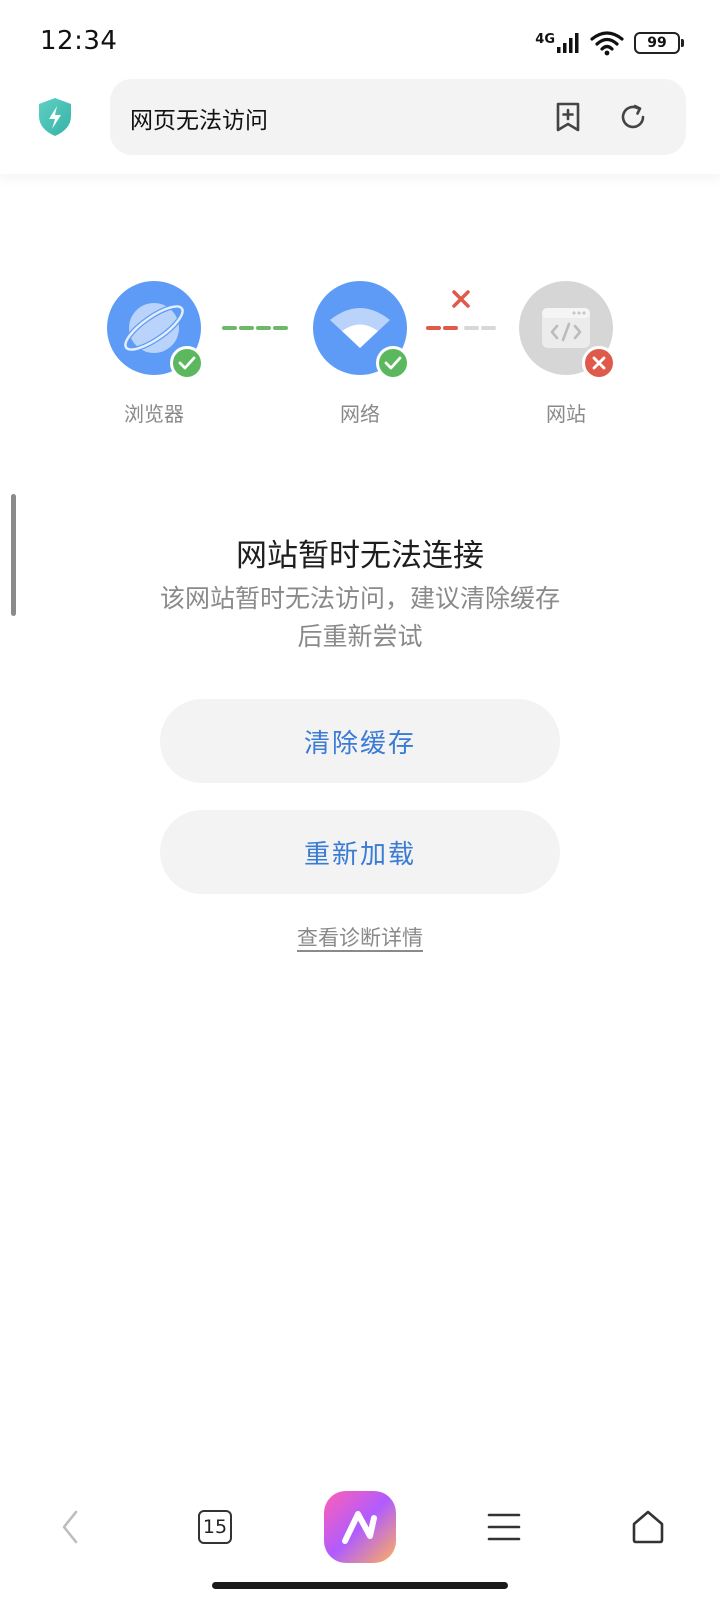  What do you see at coordinates (599, 363) in the screenshot?
I see `error-x-icon` at bounding box center [599, 363].